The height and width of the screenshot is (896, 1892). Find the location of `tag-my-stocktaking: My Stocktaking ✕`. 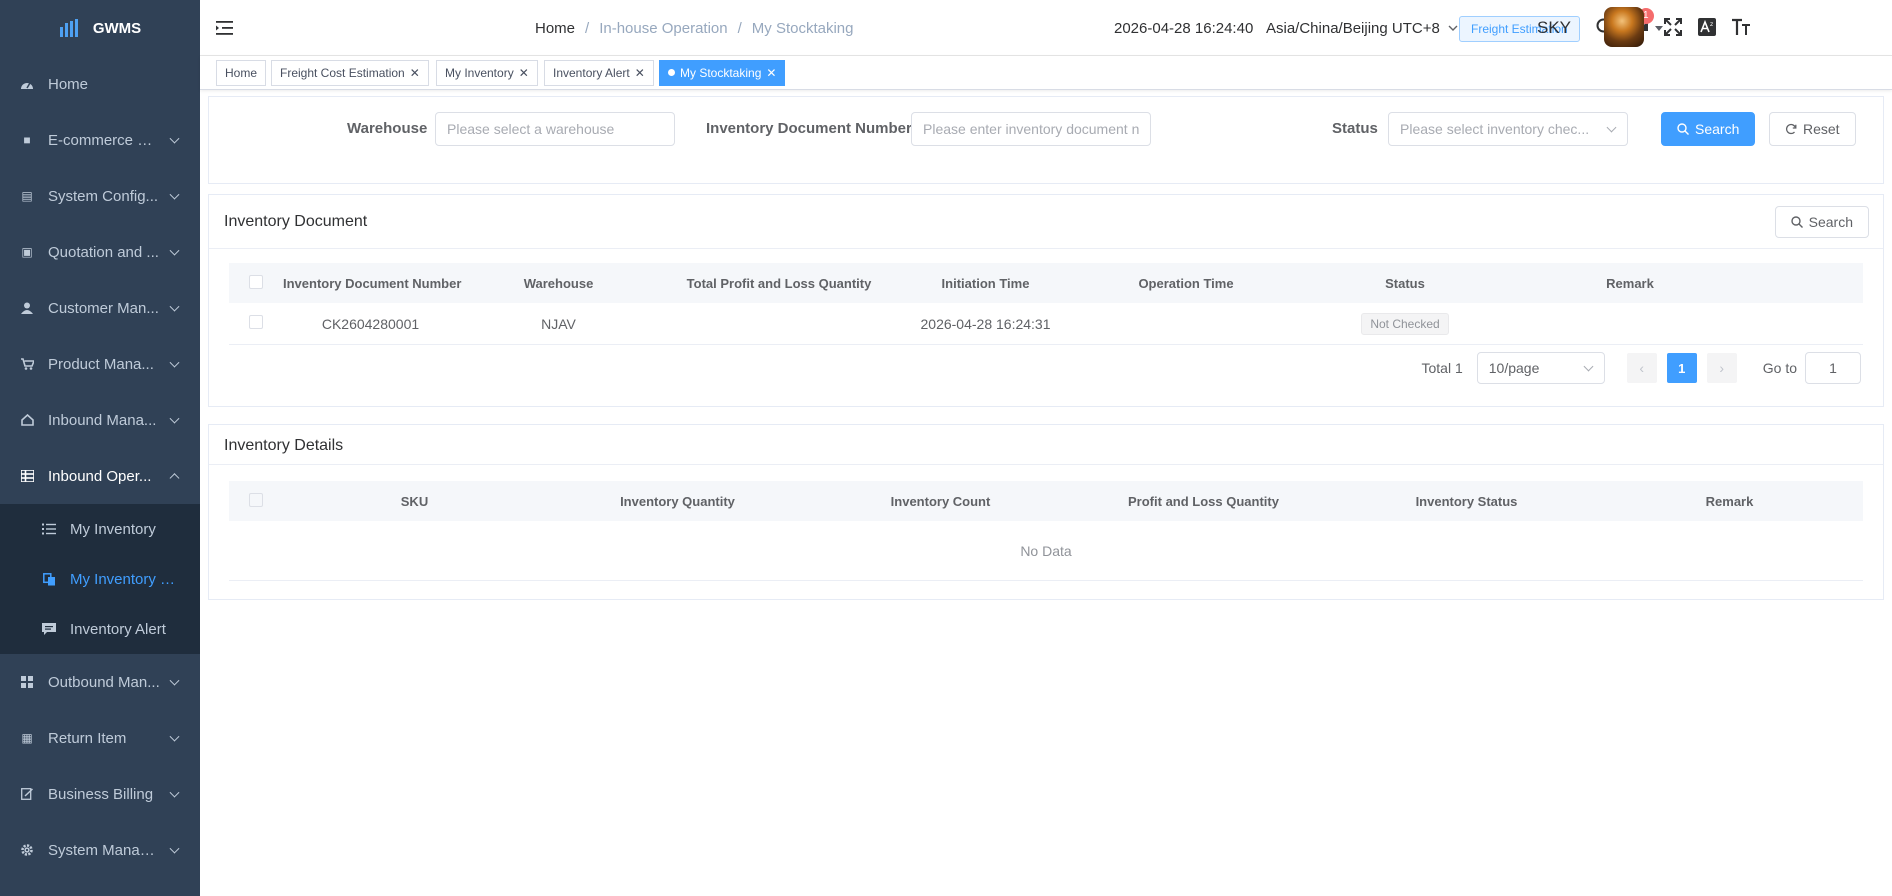

tag-my-stocktaking: My Stocktaking ✕ is located at coordinates (722, 73).